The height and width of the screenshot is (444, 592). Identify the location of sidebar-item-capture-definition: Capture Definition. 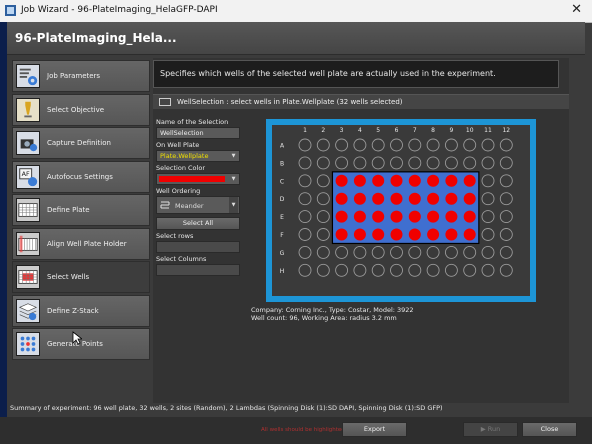
(81, 143).